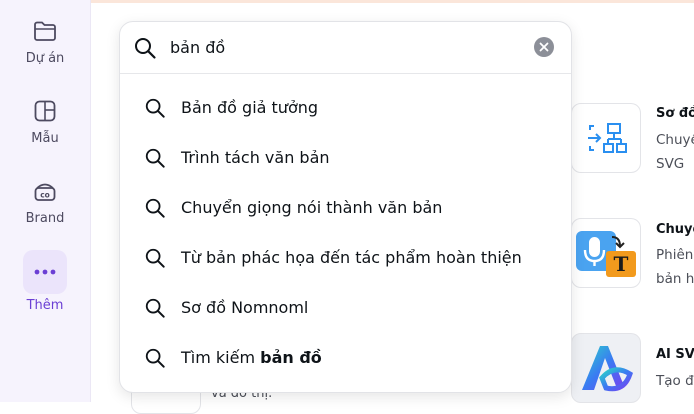  I want to click on sidebar-item-templates: Mẫu, so click(45, 122).